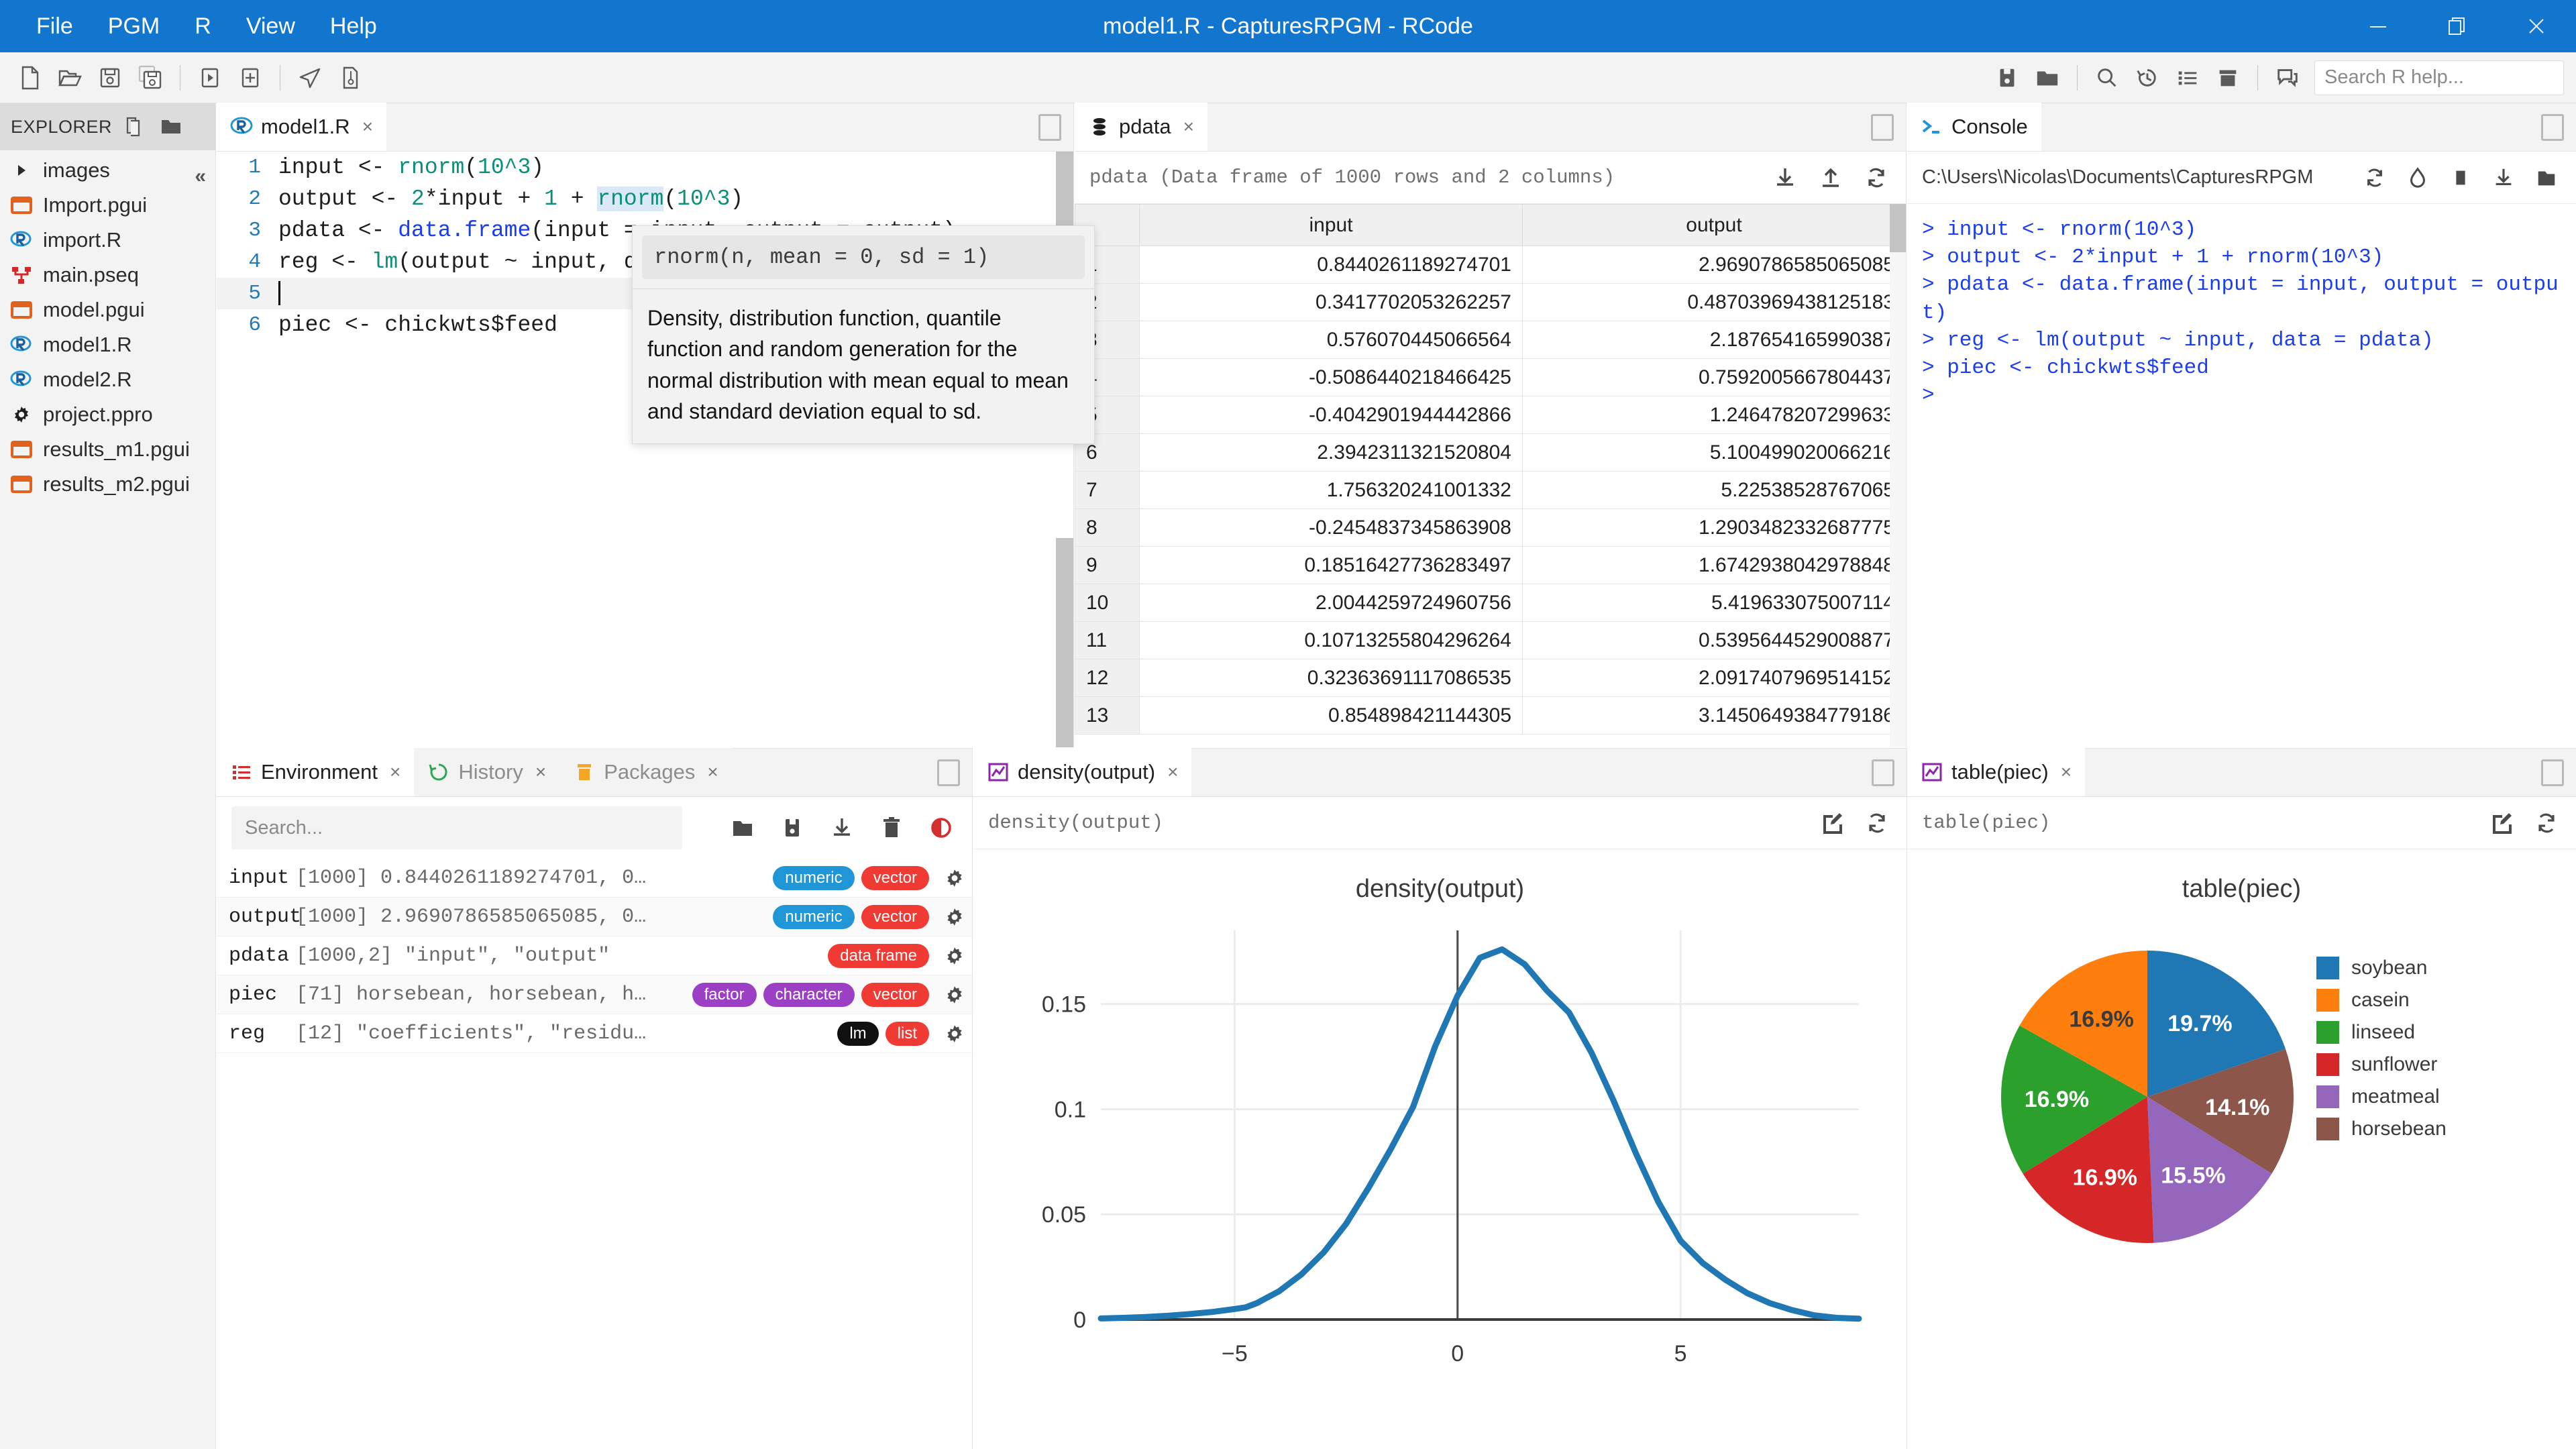  What do you see at coordinates (1490, 265) in the screenshot?
I see `table-row: 10.84402611892747012.9690786585065085` at bounding box center [1490, 265].